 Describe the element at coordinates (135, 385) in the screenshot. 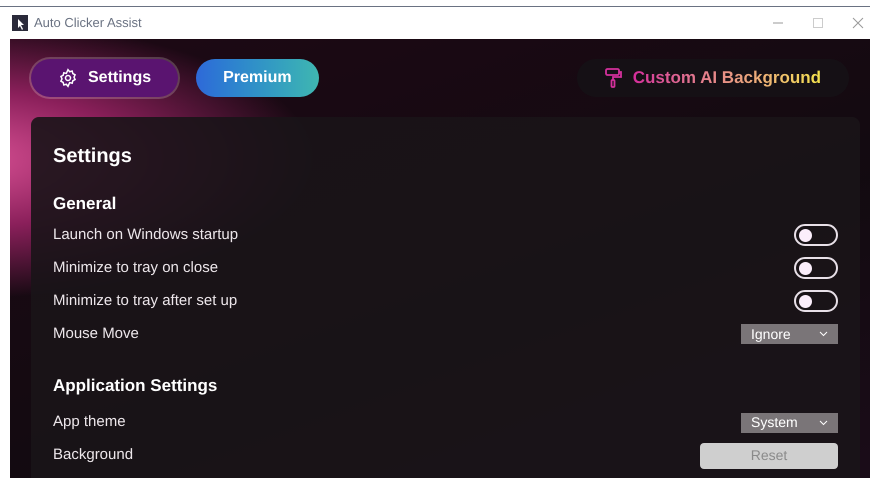

I see `section-heading: Application Settings` at that location.